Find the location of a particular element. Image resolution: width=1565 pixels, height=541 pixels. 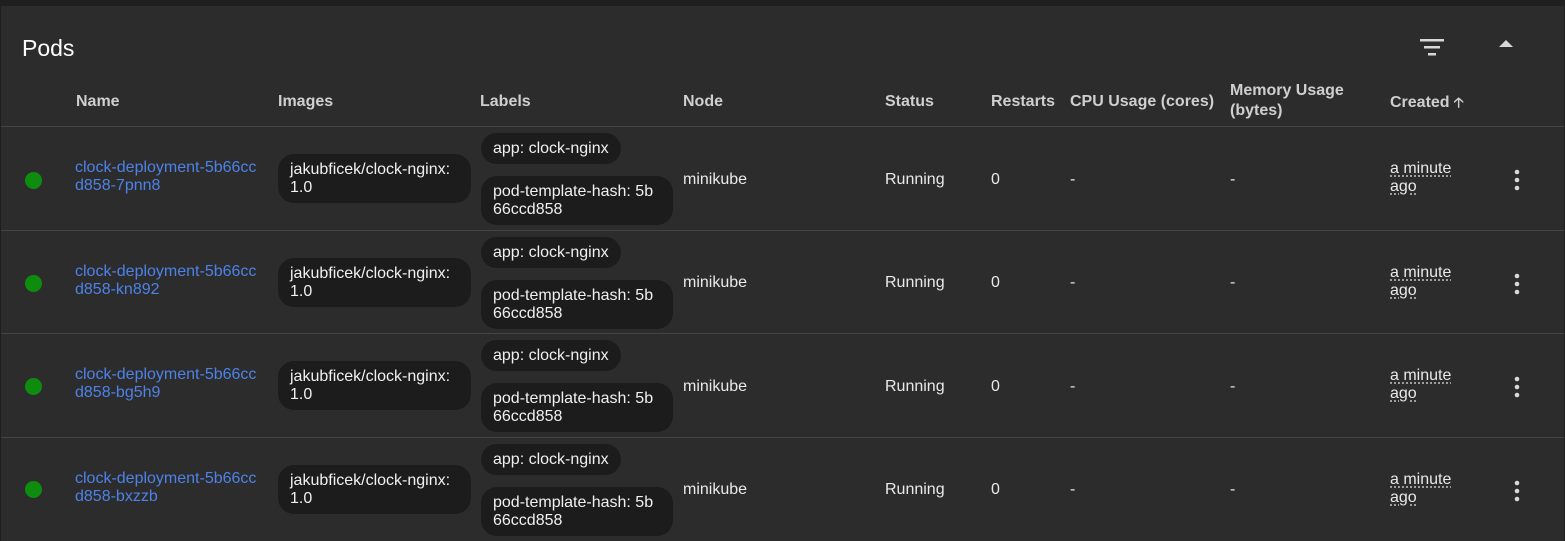

col-header-labels: Labels is located at coordinates (505, 102).